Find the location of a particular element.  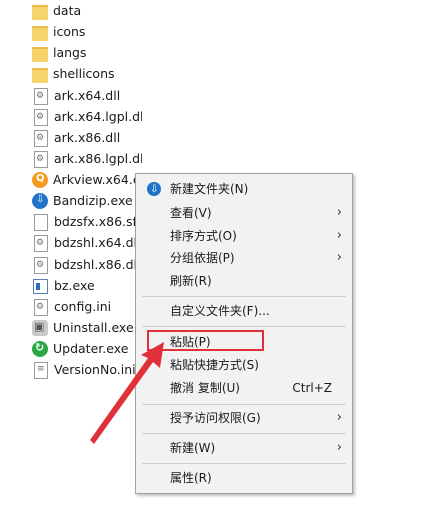

menu-item-new-folder: 新建文件夹(N) is located at coordinates (244, 189).